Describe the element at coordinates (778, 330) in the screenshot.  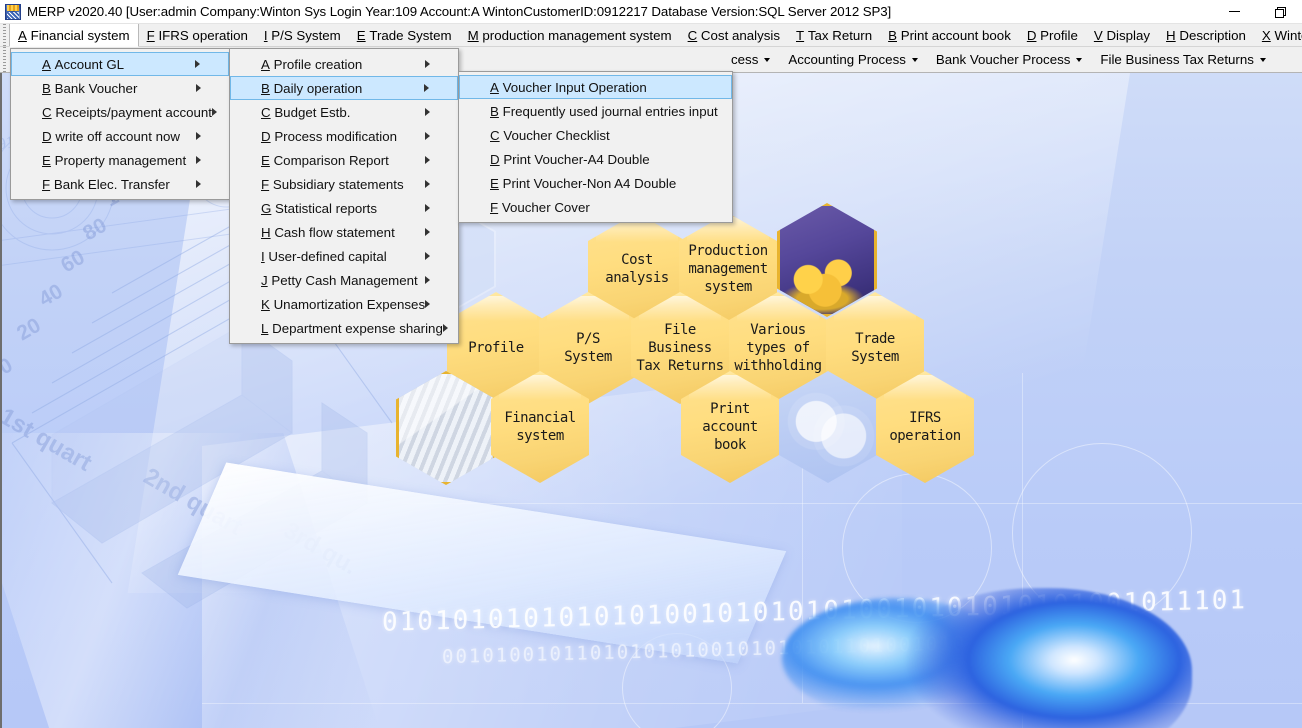
I see `hex-line: Various` at that location.